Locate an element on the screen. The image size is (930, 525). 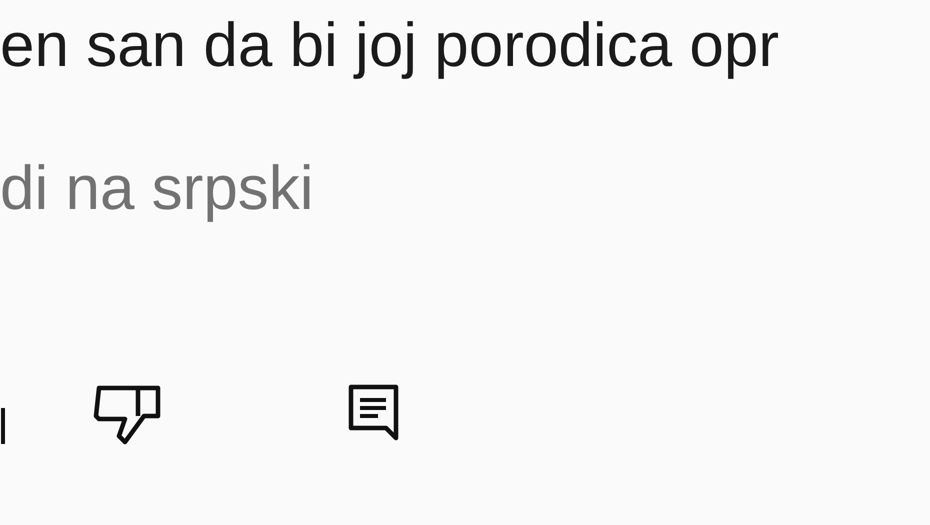
comment-icon is located at coordinates (374, 413).